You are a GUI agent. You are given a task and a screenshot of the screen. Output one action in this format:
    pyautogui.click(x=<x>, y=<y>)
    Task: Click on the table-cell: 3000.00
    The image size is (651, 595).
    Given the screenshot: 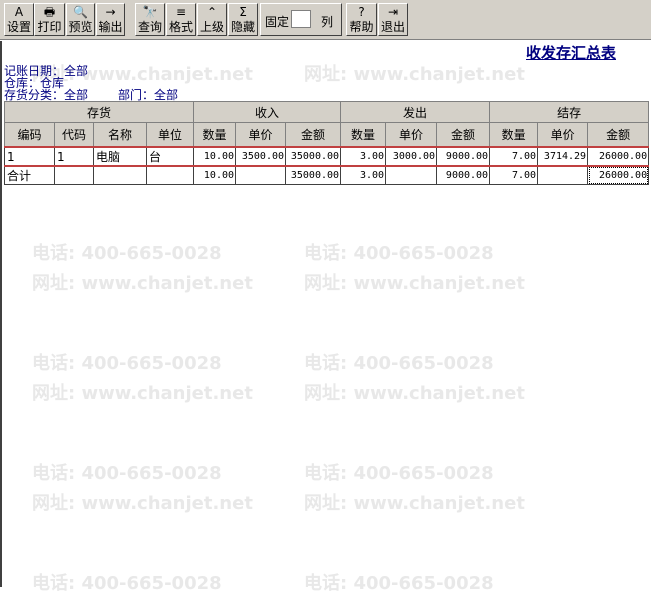 What is the action you would take?
    pyautogui.click(x=411, y=156)
    